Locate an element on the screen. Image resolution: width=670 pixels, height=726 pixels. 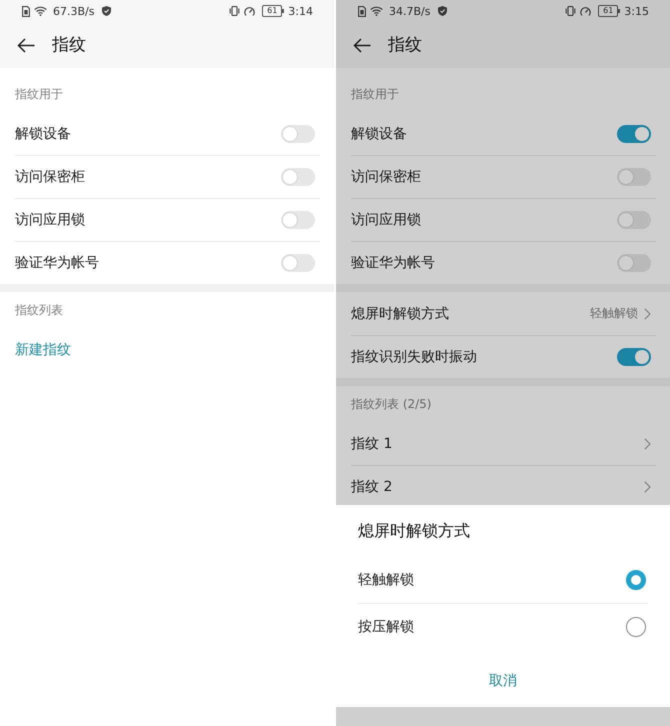
clock: 3:14 is located at coordinates (300, 11).